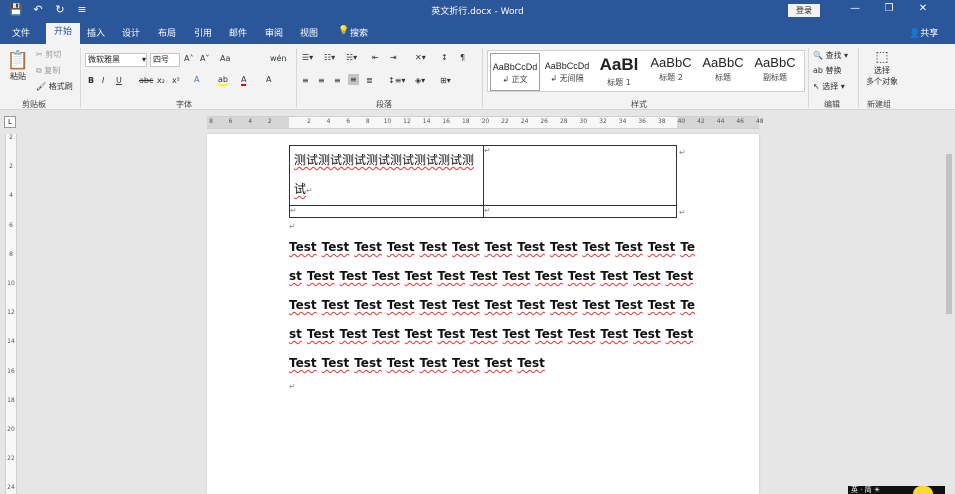 This screenshot has height=494, width=955. I want to click on format-painter-button: 🖌 格式刷, so click(54, 86).